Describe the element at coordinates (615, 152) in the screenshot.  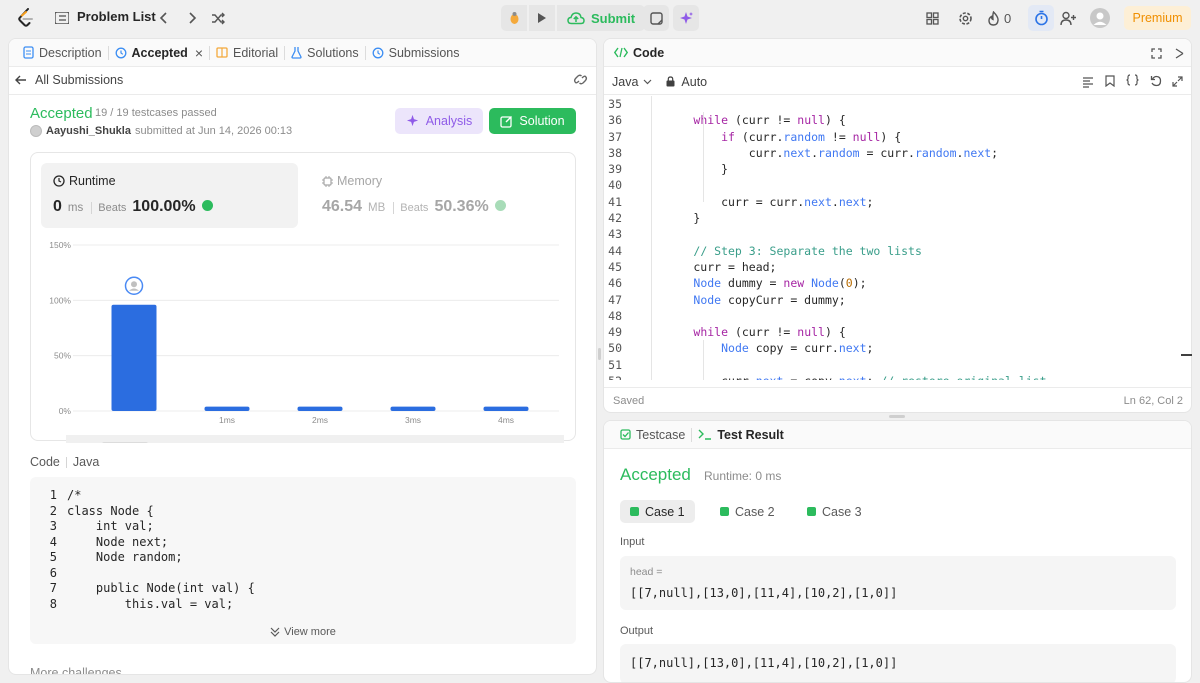
I see `line-number: 38` at that location.